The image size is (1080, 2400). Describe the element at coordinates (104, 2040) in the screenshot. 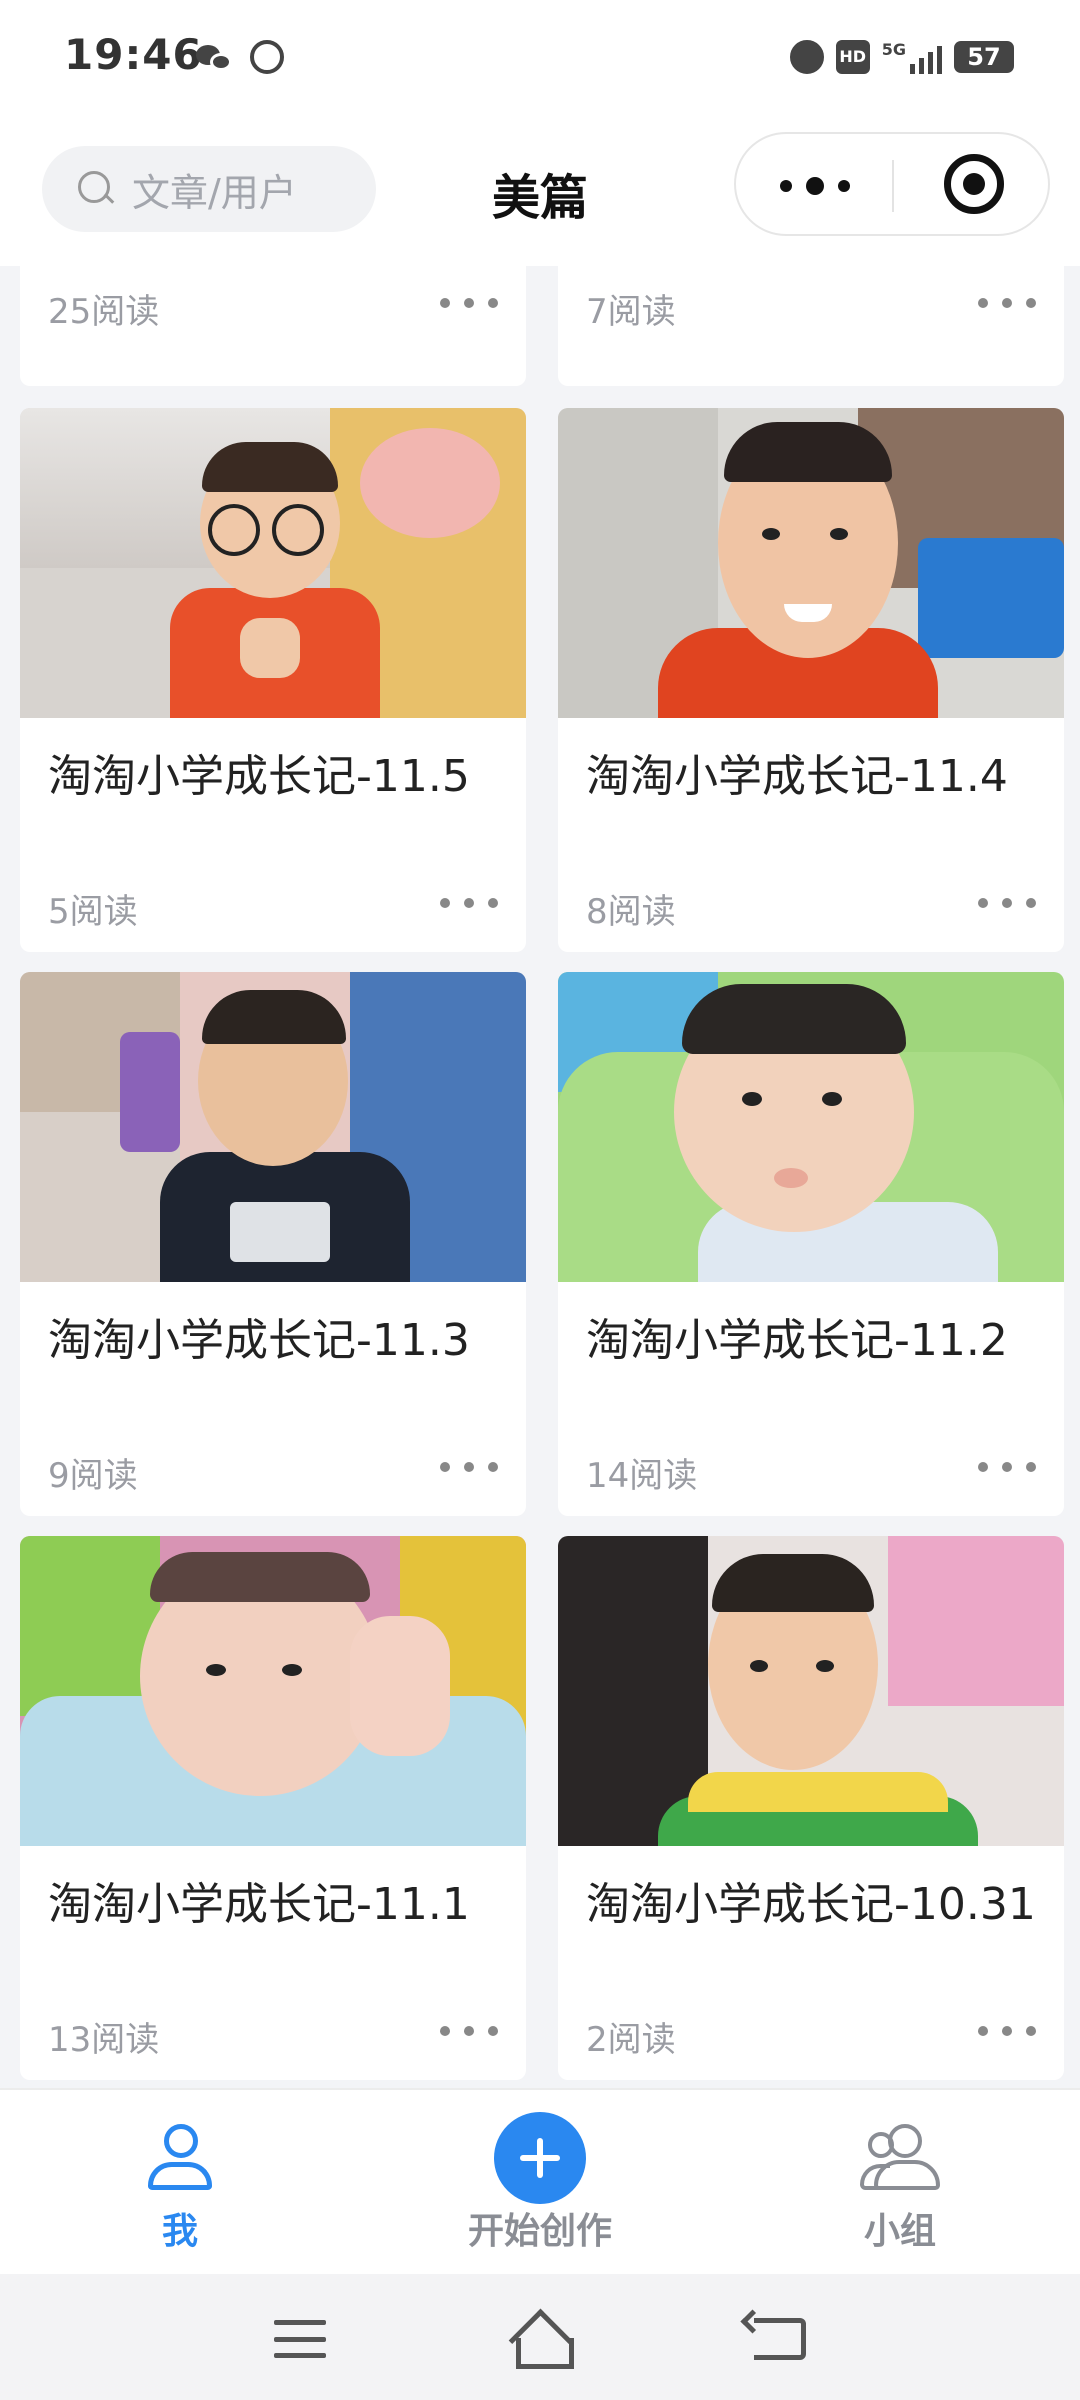

I see `read-count: 13阅读` at that location.